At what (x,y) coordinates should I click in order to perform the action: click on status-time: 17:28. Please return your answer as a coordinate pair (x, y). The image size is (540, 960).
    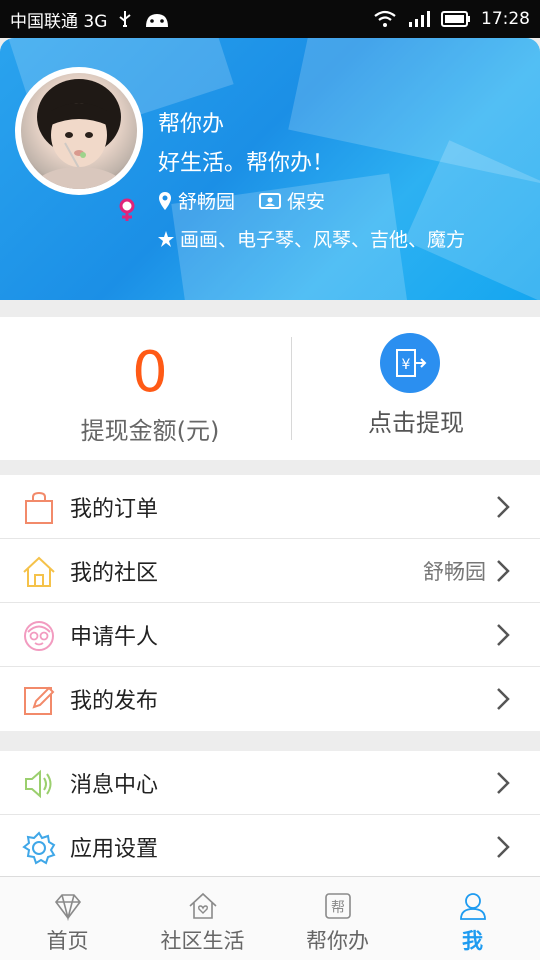
    Looking at the image, I should click on (505, 19).